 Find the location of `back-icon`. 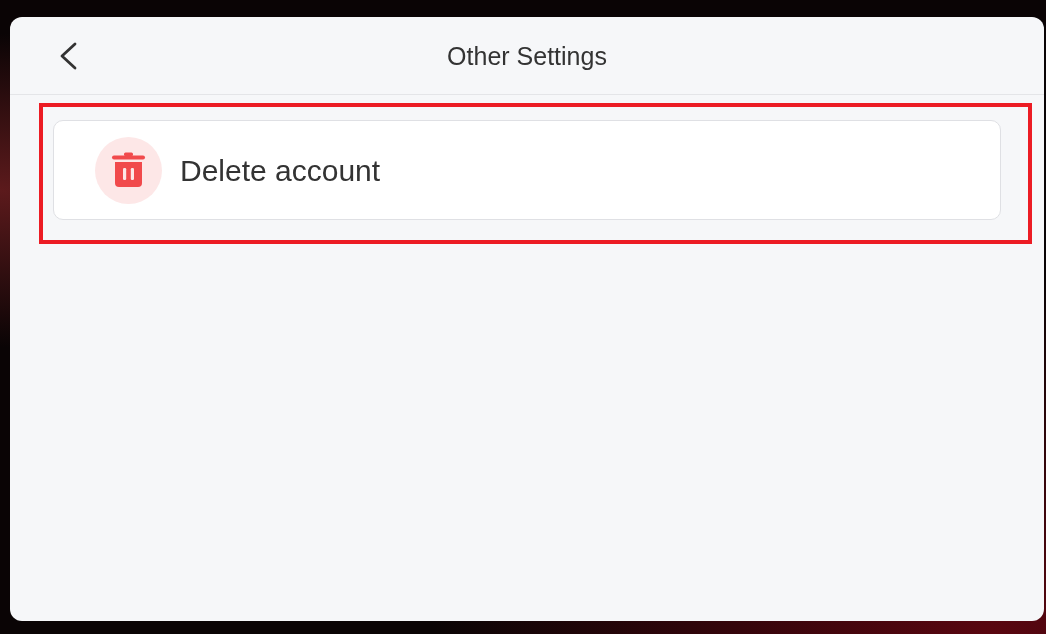

back-icon is located at coordinates (68, 55).